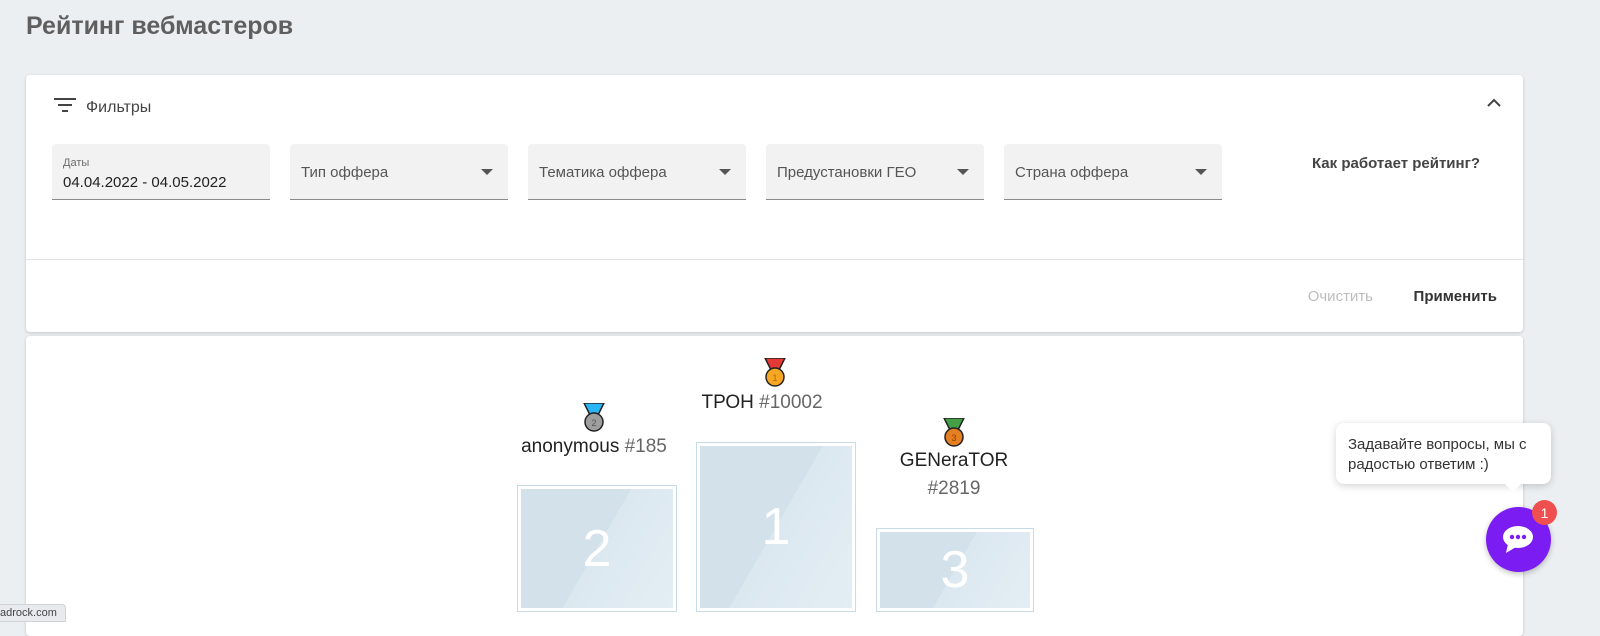 Image resolution: width=1600 pixels, height=636 pixels. Describe the element at coordinates (847, 172) in the screenshot. I see `geo-presets-placeholder: Предустановки ГЕО` at that location.